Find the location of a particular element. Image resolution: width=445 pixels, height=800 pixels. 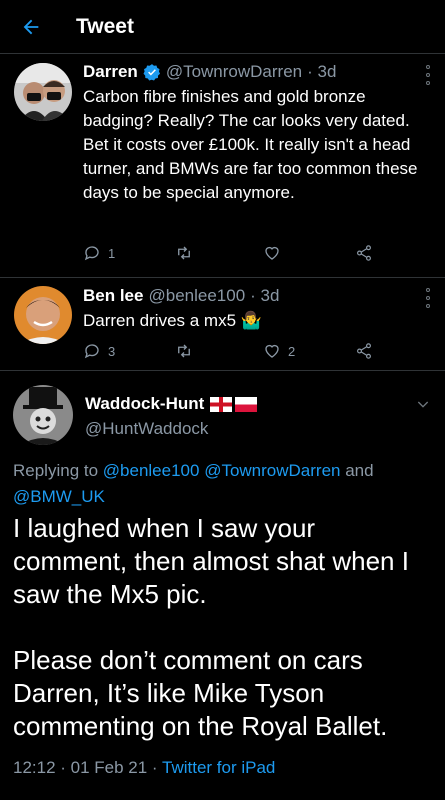

author-handle: @HuntWaddock is located at coordinates (171, 429).